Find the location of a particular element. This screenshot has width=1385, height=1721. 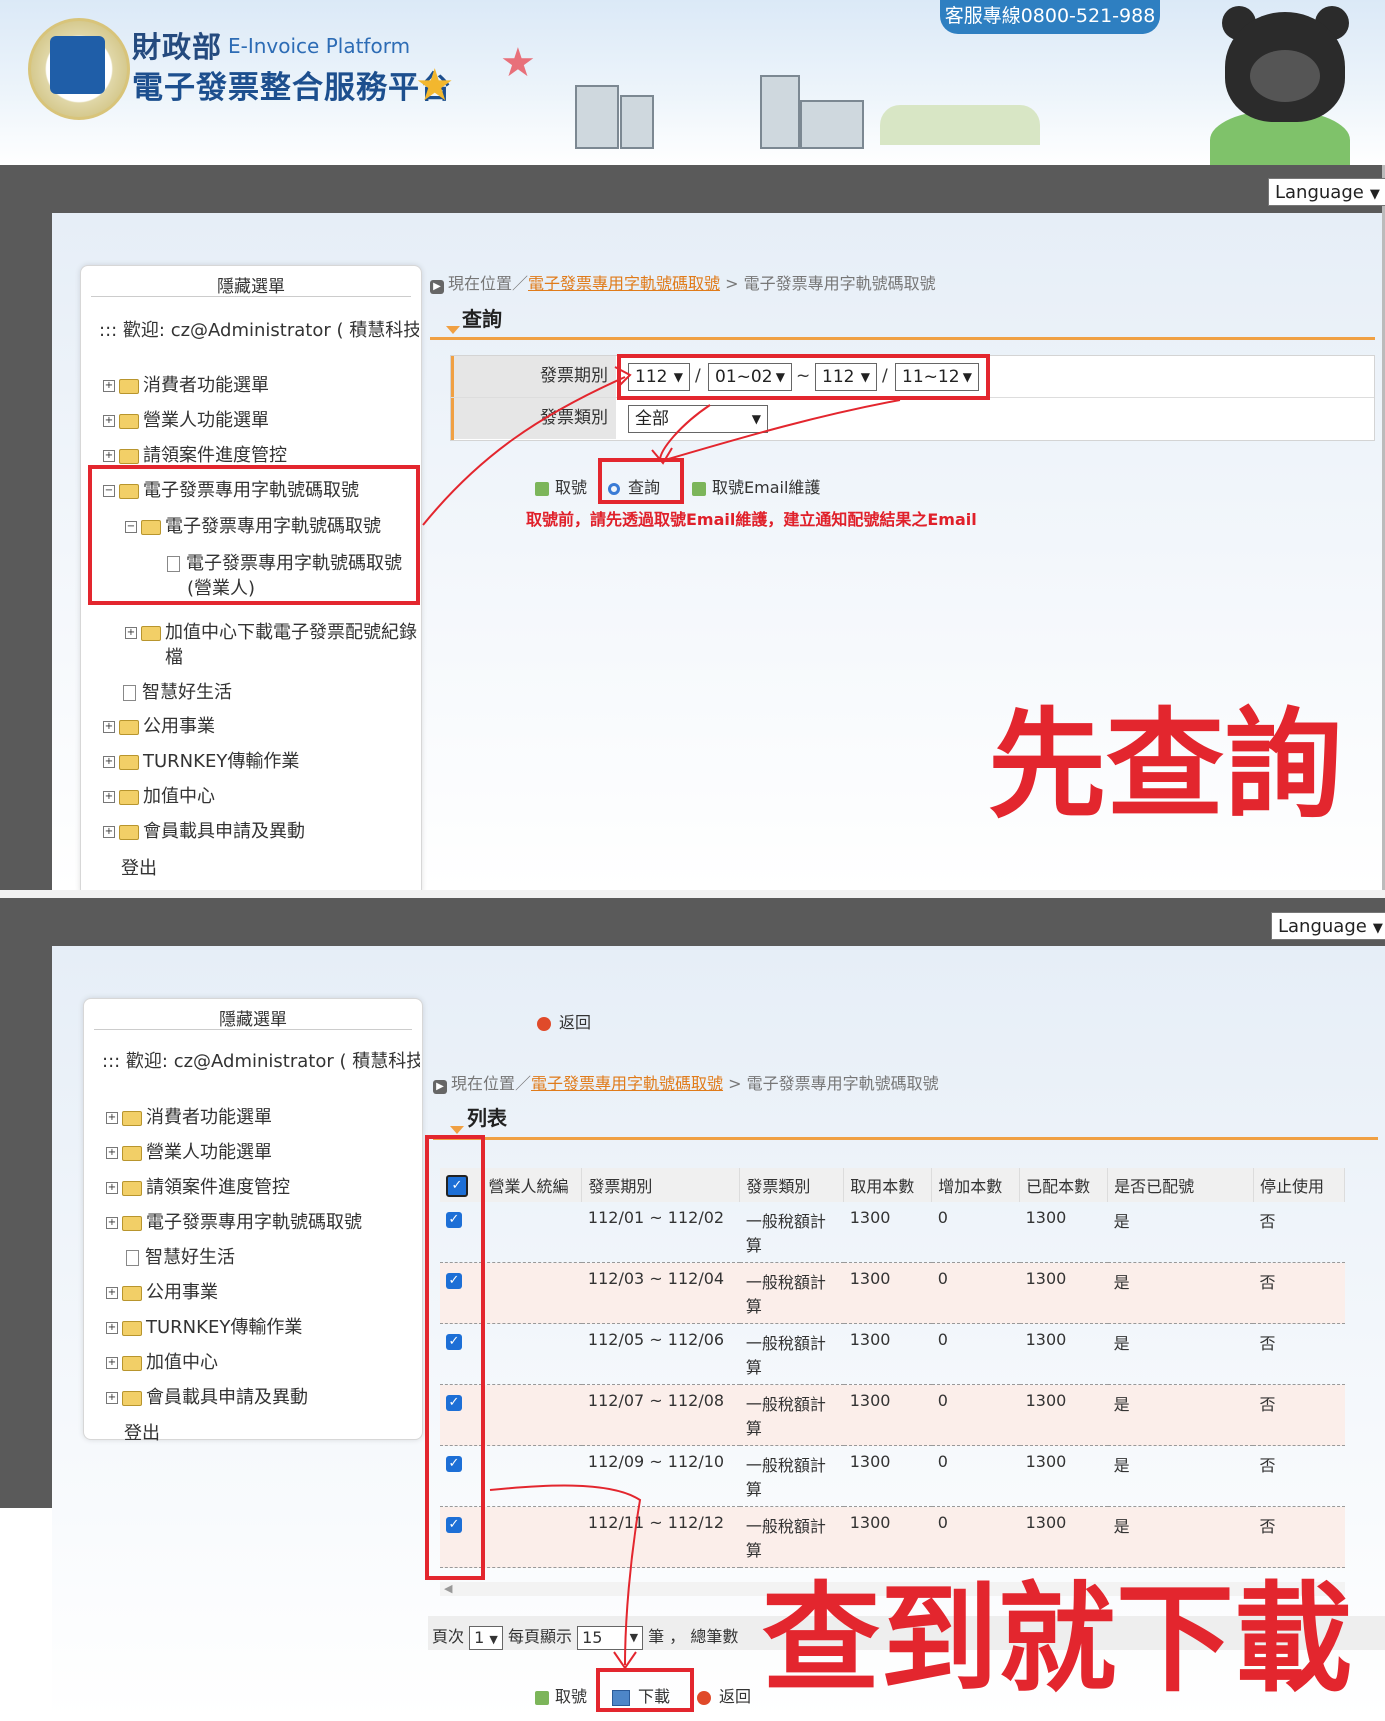

section-divider is located at coordinates (905, 1138).